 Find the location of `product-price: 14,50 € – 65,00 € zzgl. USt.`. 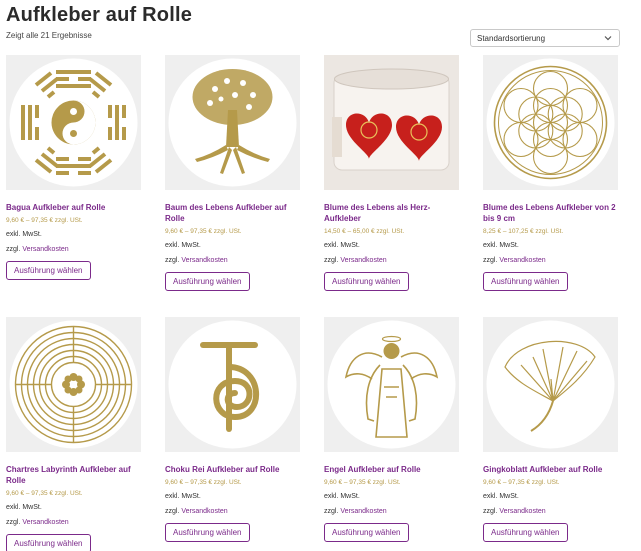

product-price: 14,50 € – 65,00 € zzgl. USt. is located at coordinates (364, 231).